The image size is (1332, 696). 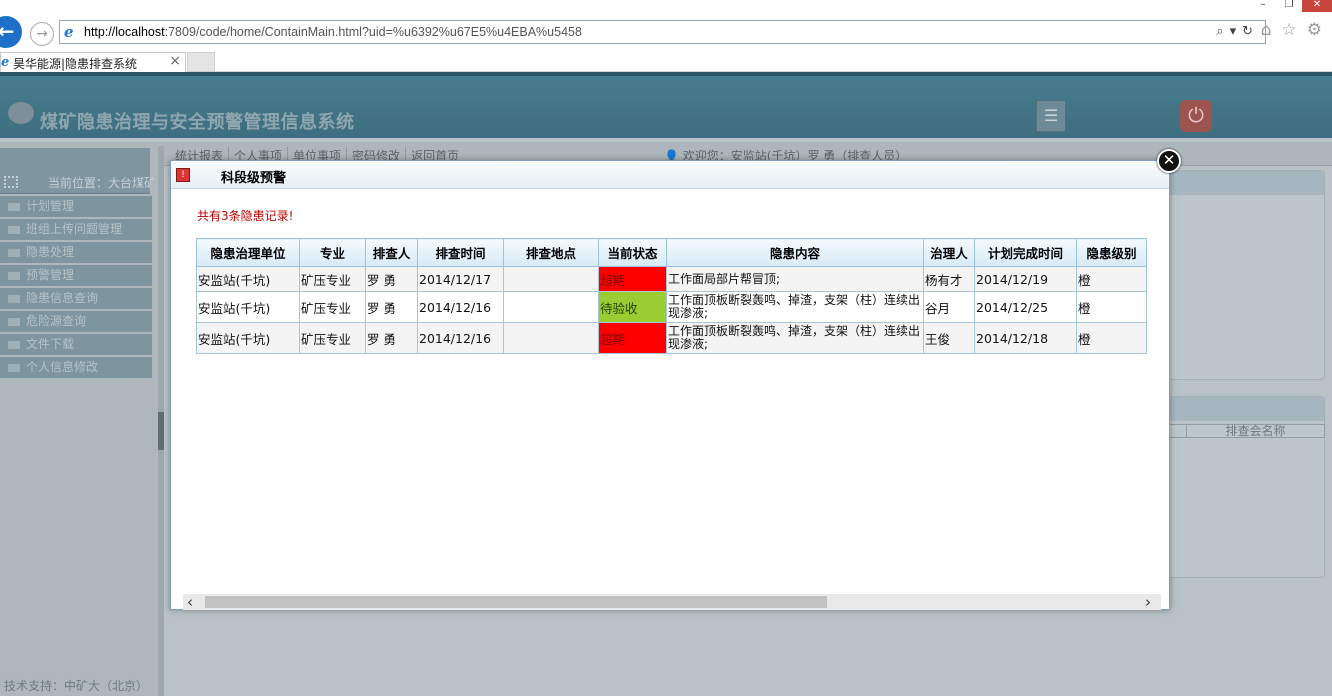 I want to click on window-close-button: ✕, so click(x=1317, y=6).